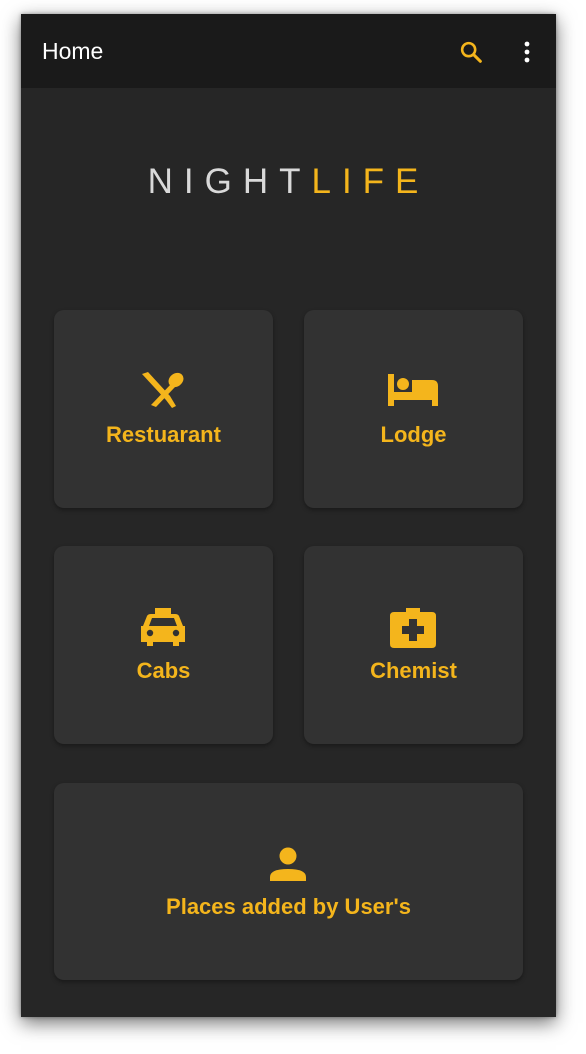  What do you see at coordinates (413, 630) in the screenshot?
I see `medical-icon` at bounding box center [413, 630].